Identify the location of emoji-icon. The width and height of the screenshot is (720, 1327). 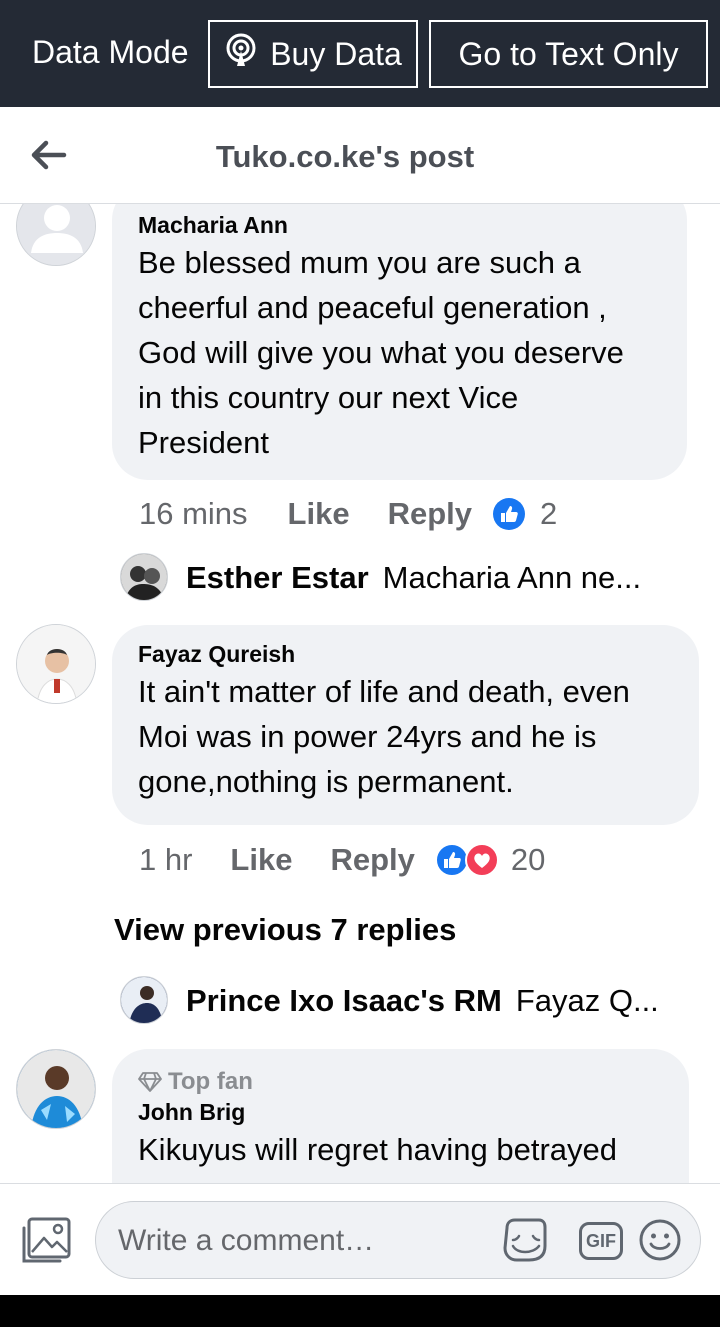
(660, 1240).